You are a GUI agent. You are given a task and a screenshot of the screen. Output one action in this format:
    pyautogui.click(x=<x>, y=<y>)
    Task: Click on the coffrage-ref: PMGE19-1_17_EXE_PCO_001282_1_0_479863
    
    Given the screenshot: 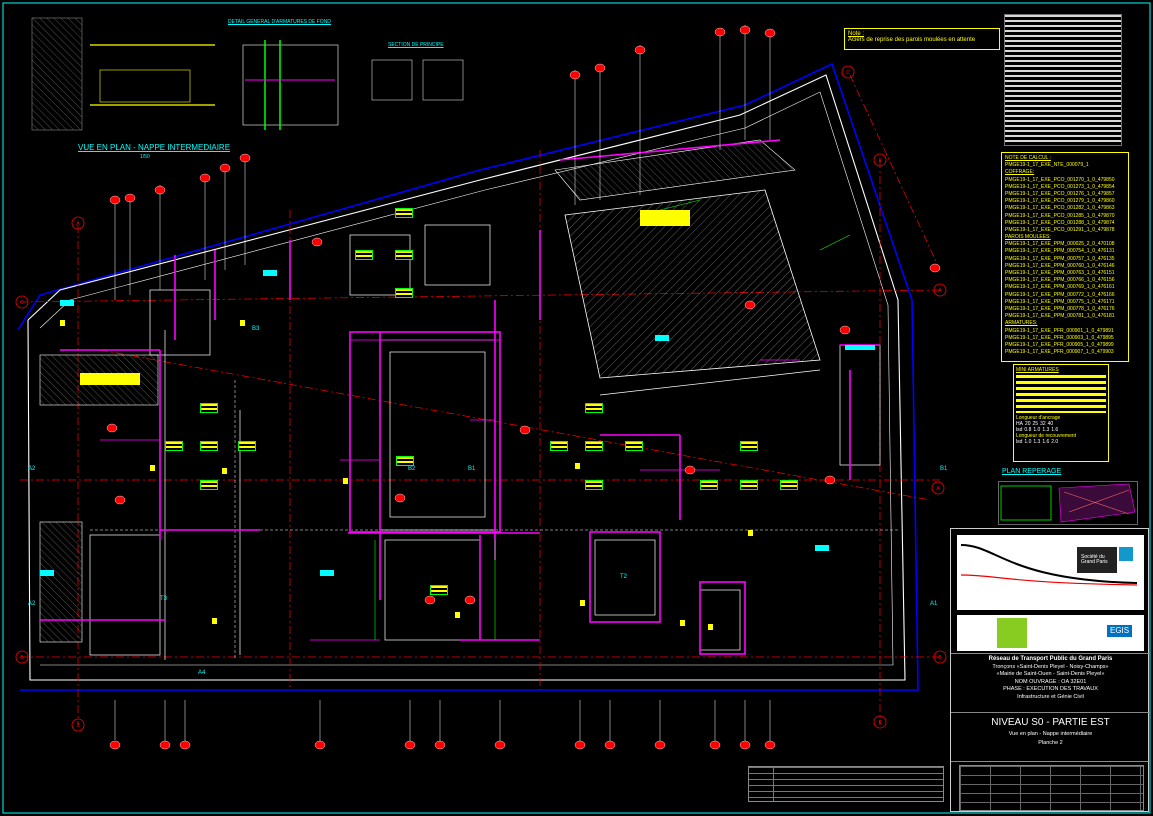 What is the action you would take?
    pyautogui.click(x=1060, y=208)
    